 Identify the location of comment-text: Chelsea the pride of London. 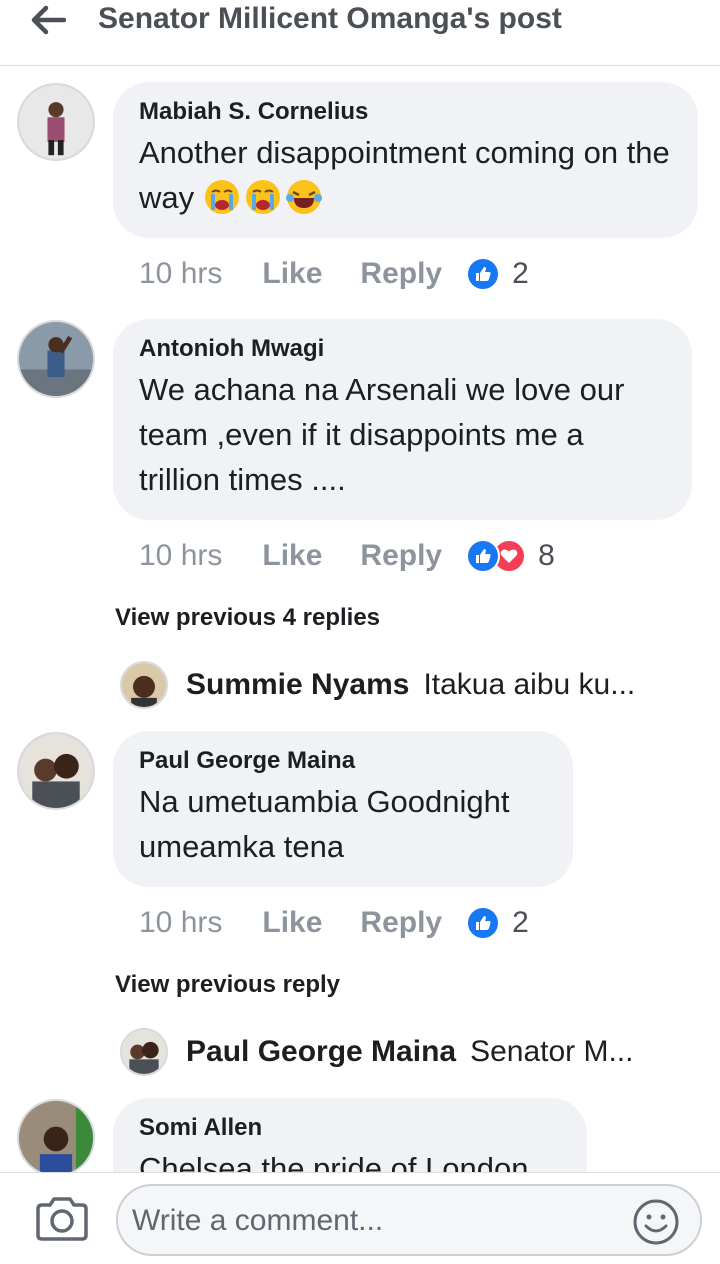
(334, 1161).